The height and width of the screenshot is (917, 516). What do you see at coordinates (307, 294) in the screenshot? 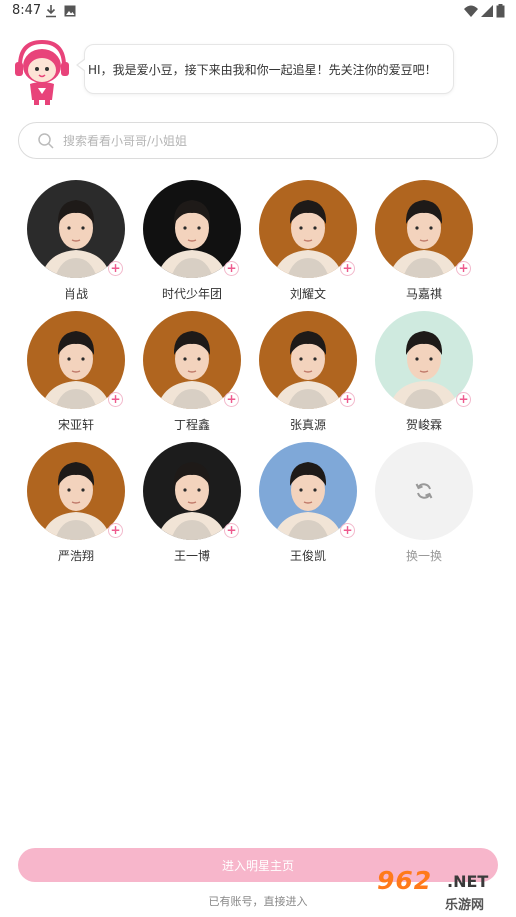
I see `idol-name: 刘耀文` at bounding box center [307, 294].